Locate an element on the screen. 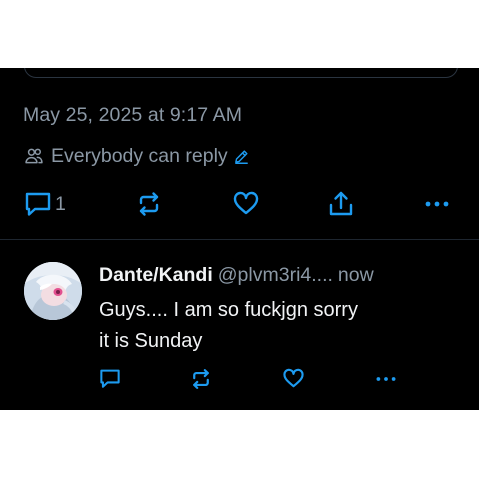 The height and width of the screenshot is (480, 480). pencil-icon is located at coordinates (241, 156).